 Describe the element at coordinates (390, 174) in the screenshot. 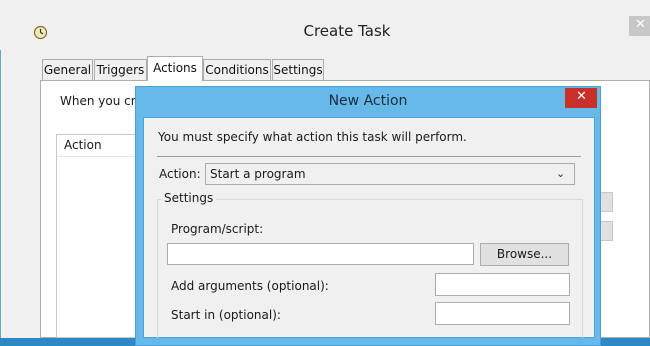

I see `action-select: Start a program` at that location.